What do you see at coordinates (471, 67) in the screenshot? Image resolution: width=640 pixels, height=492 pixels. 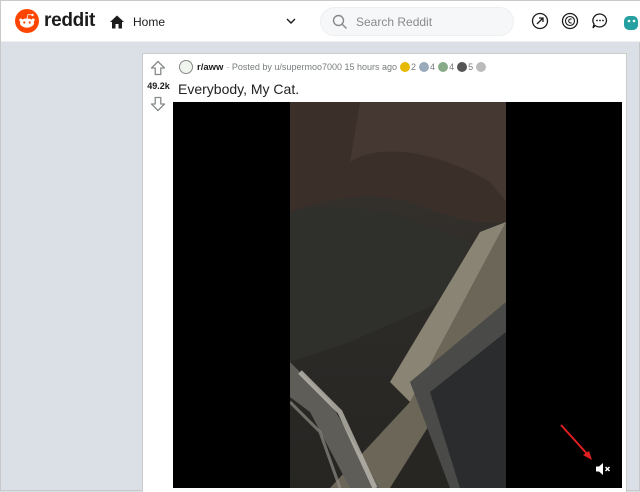 I see `award-count: 5` at bounding box center [471, 67].